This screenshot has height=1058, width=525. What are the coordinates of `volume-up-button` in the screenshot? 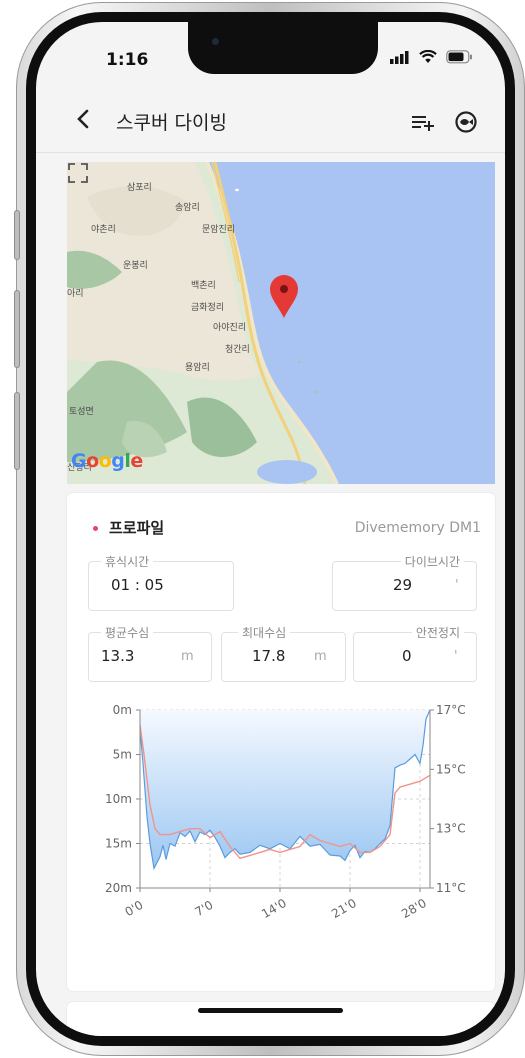 It's located at (17, 329).